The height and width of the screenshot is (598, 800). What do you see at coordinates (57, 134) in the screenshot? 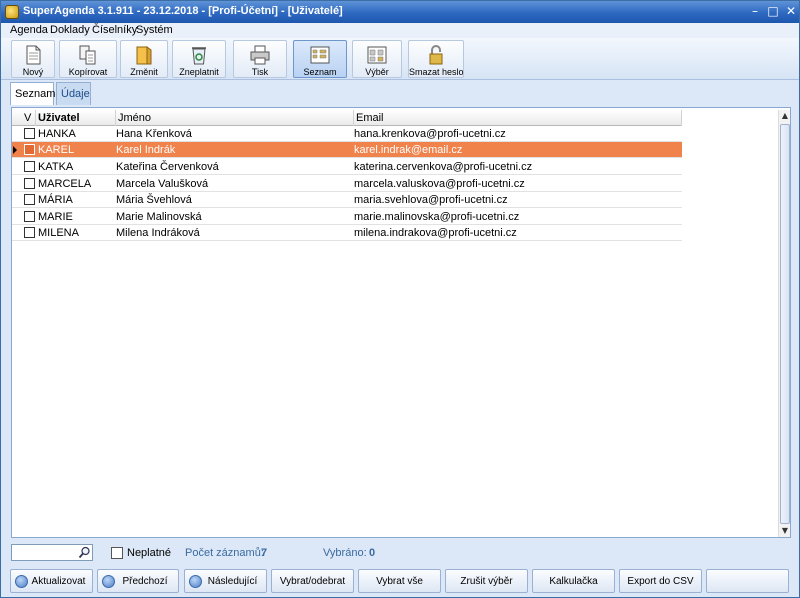
I see `cell-user: HANKA` at bounding box center [57, 134].